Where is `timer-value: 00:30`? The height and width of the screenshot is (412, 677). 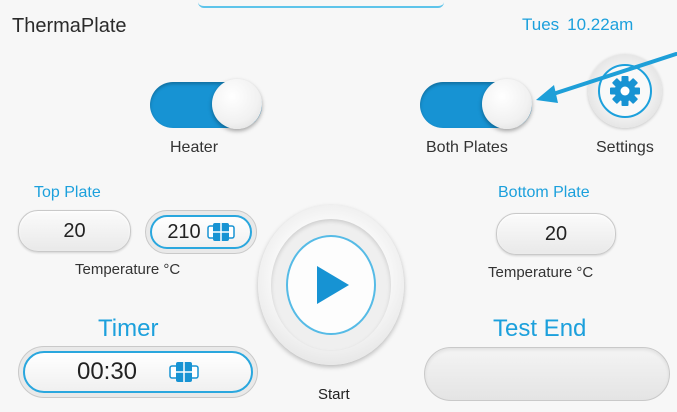 timer-value: 00:30 is located at coordinates (107, 371).